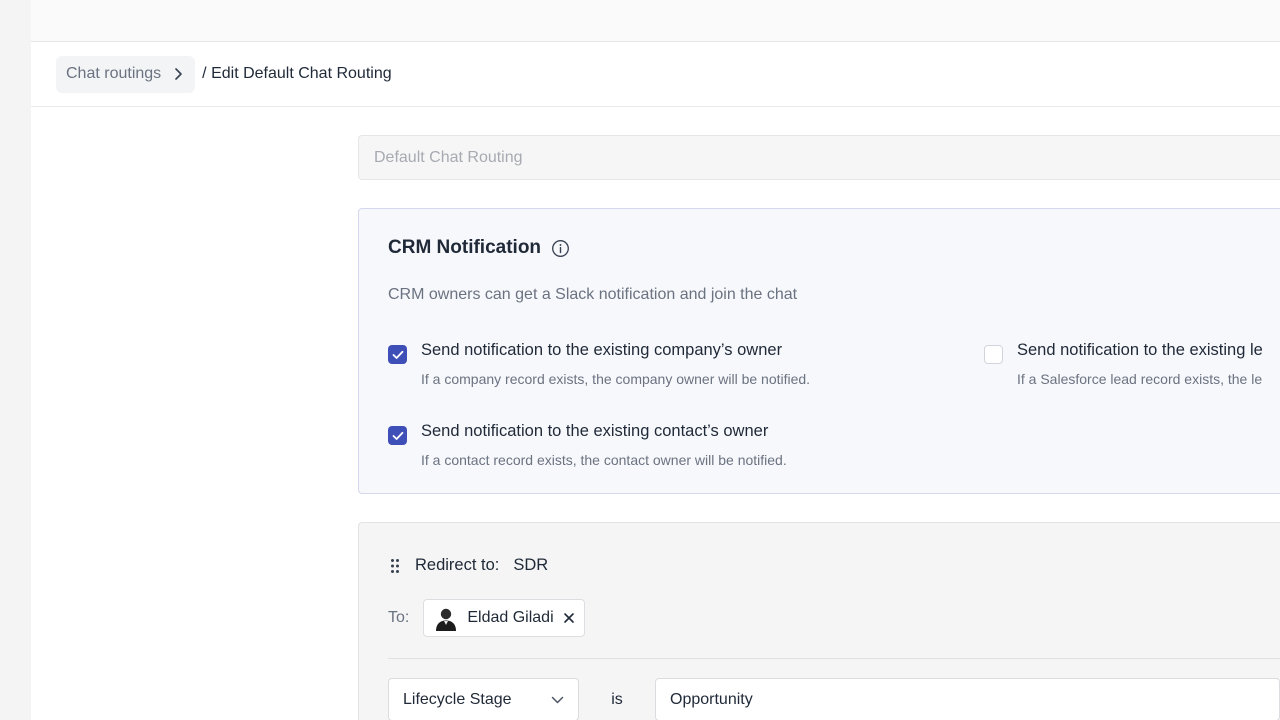 This screenshot has width=1280, height=720. What do you see at coordinates (993, 354) in the screenshot?
I see `lead-owner-checkbox` at bounding box center [993, 354].